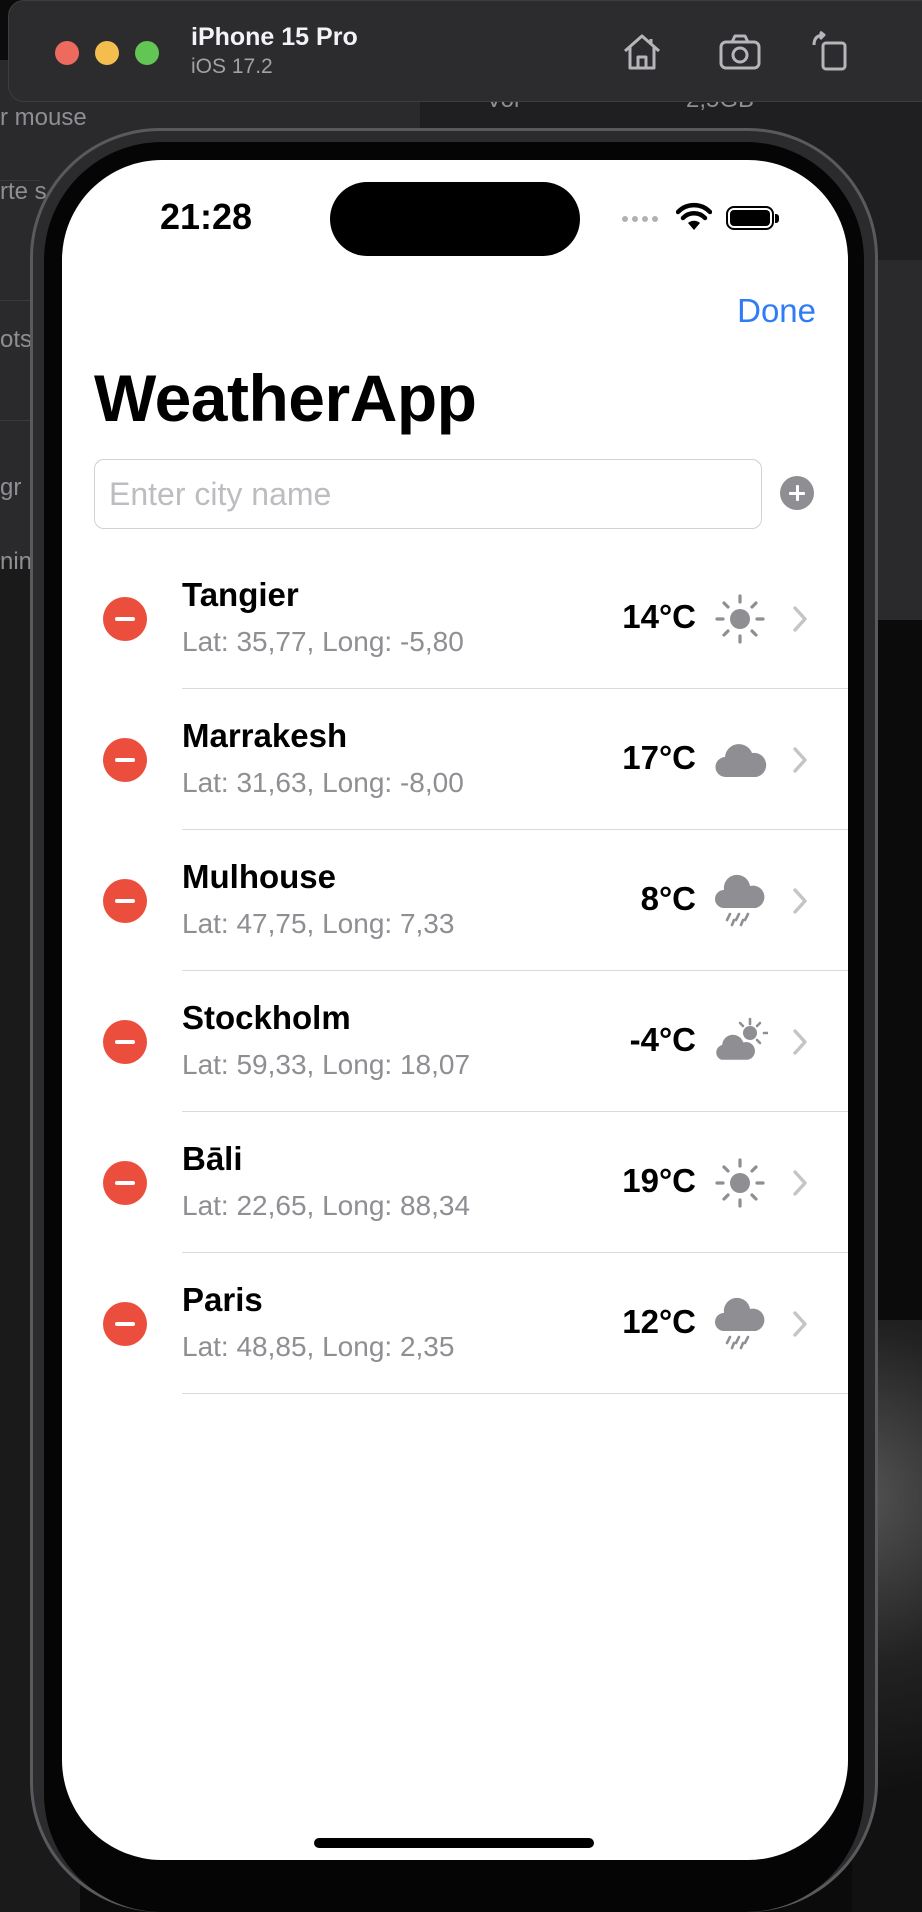  Describe the element at coordinates (455, 1323) in the screenshot. I see `city-row: Paris Lat: 48,85, Long: 2,35 12°C` at that location.